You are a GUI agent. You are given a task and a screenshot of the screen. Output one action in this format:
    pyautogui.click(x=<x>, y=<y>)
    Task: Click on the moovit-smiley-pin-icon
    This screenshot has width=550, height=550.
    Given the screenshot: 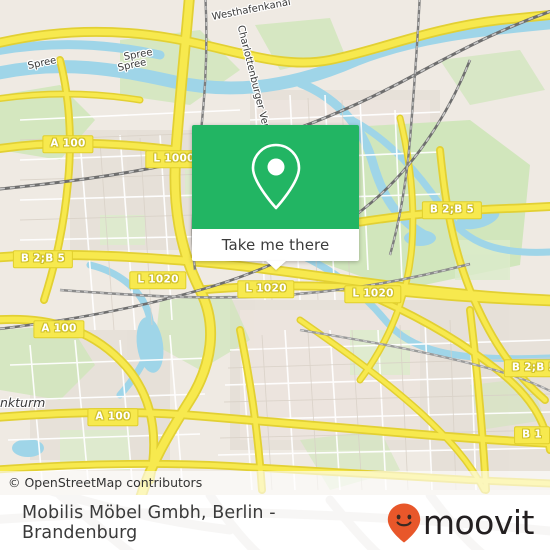 What is the action you would take?
    pyautogui.click(x=404, y=522)
    